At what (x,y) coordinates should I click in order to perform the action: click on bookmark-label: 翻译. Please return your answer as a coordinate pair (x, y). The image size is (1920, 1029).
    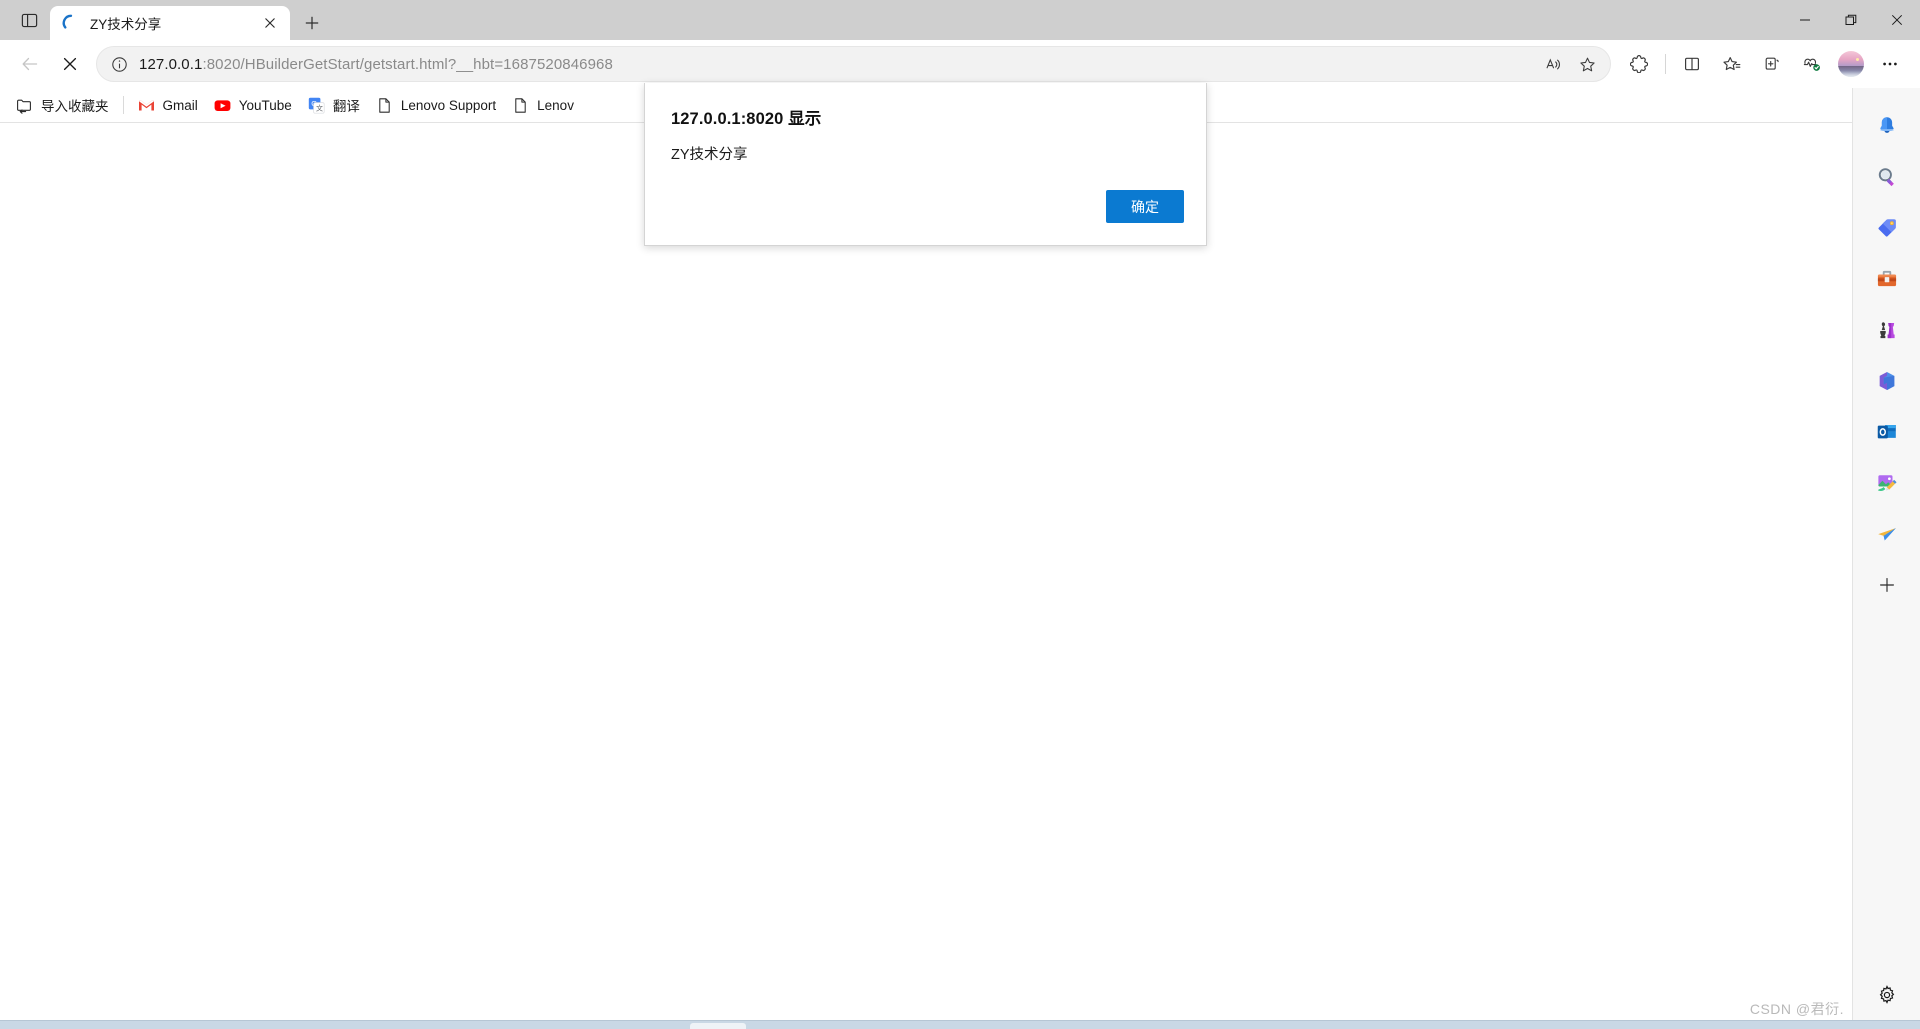
    Looking at the image, I should click on (346, 106).